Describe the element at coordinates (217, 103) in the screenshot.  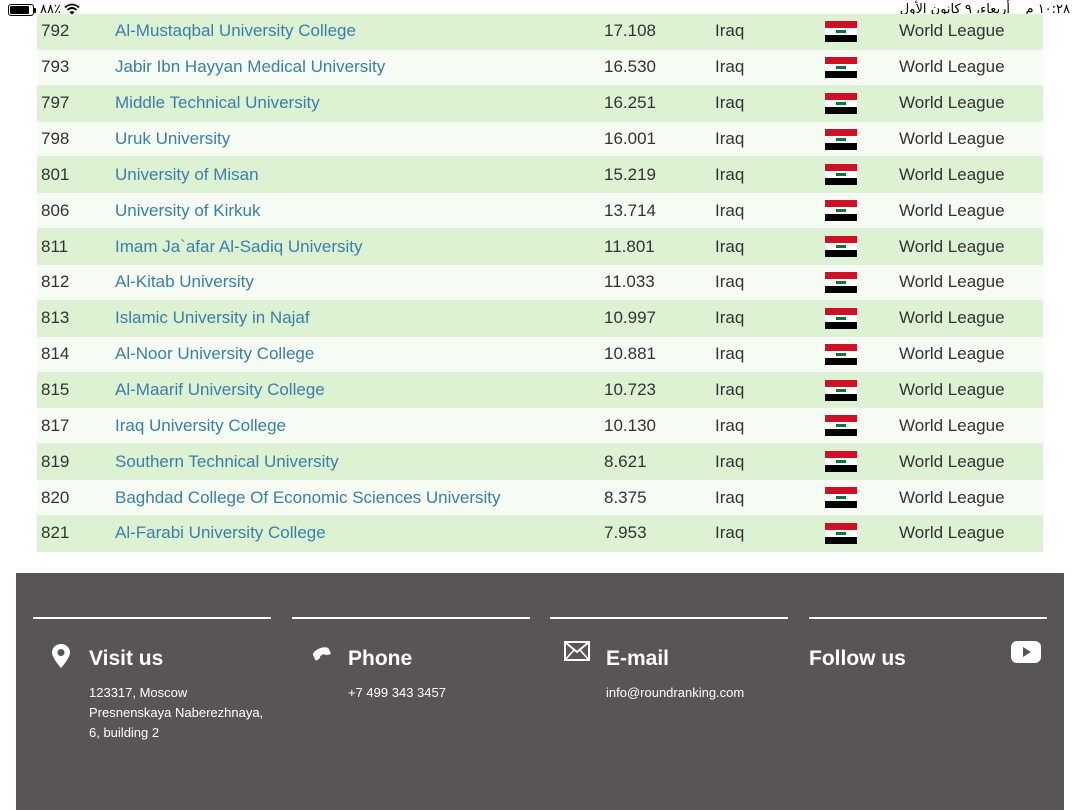
I see `university-link: Middle Technical University` at that location.